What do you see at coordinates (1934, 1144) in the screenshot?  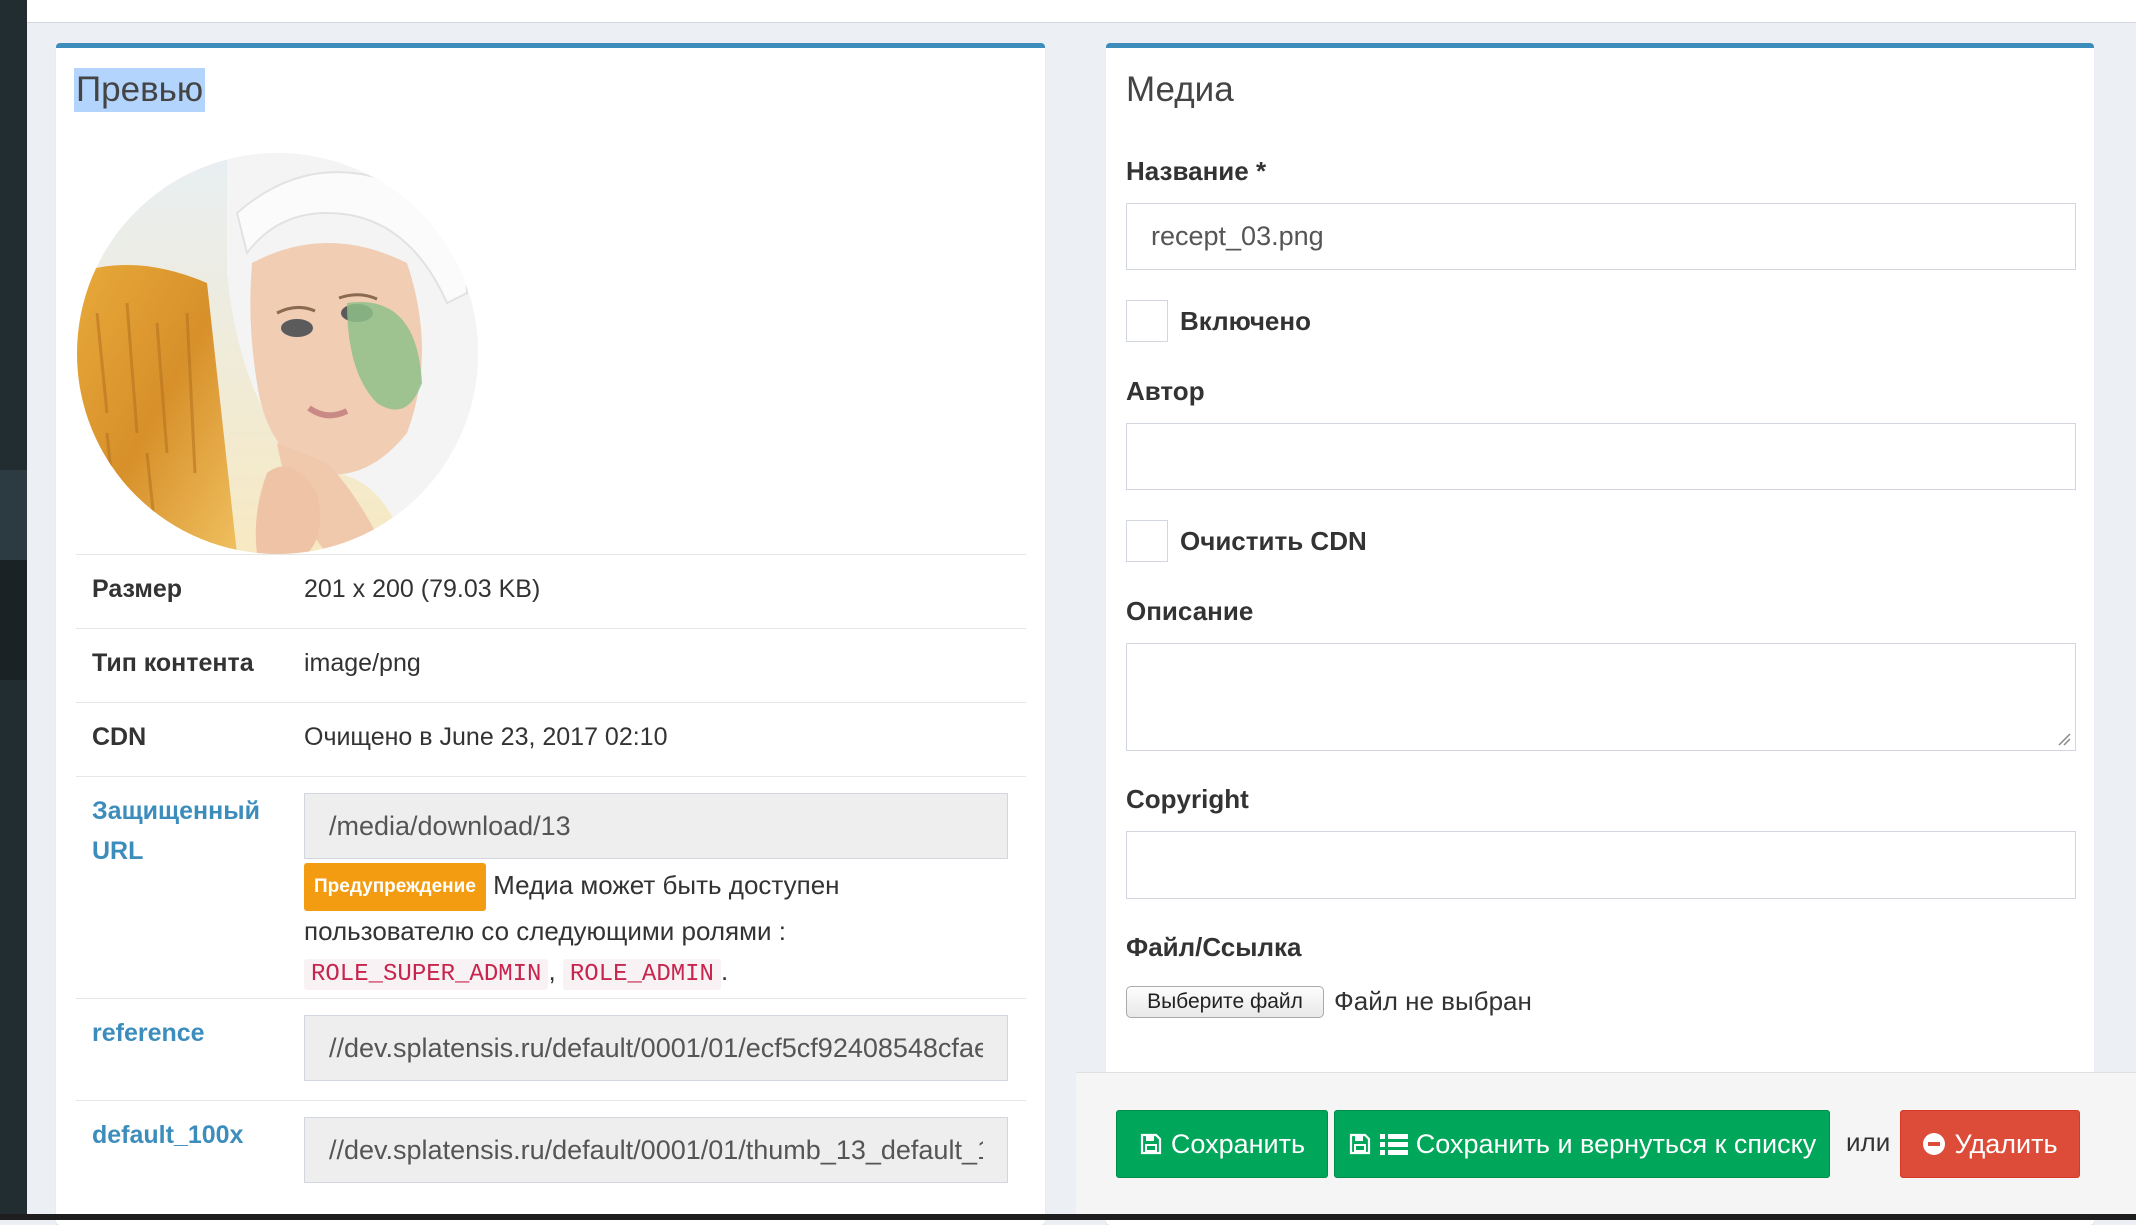 I see `minus-circle-icon` at bounding box center [1934, 1144].